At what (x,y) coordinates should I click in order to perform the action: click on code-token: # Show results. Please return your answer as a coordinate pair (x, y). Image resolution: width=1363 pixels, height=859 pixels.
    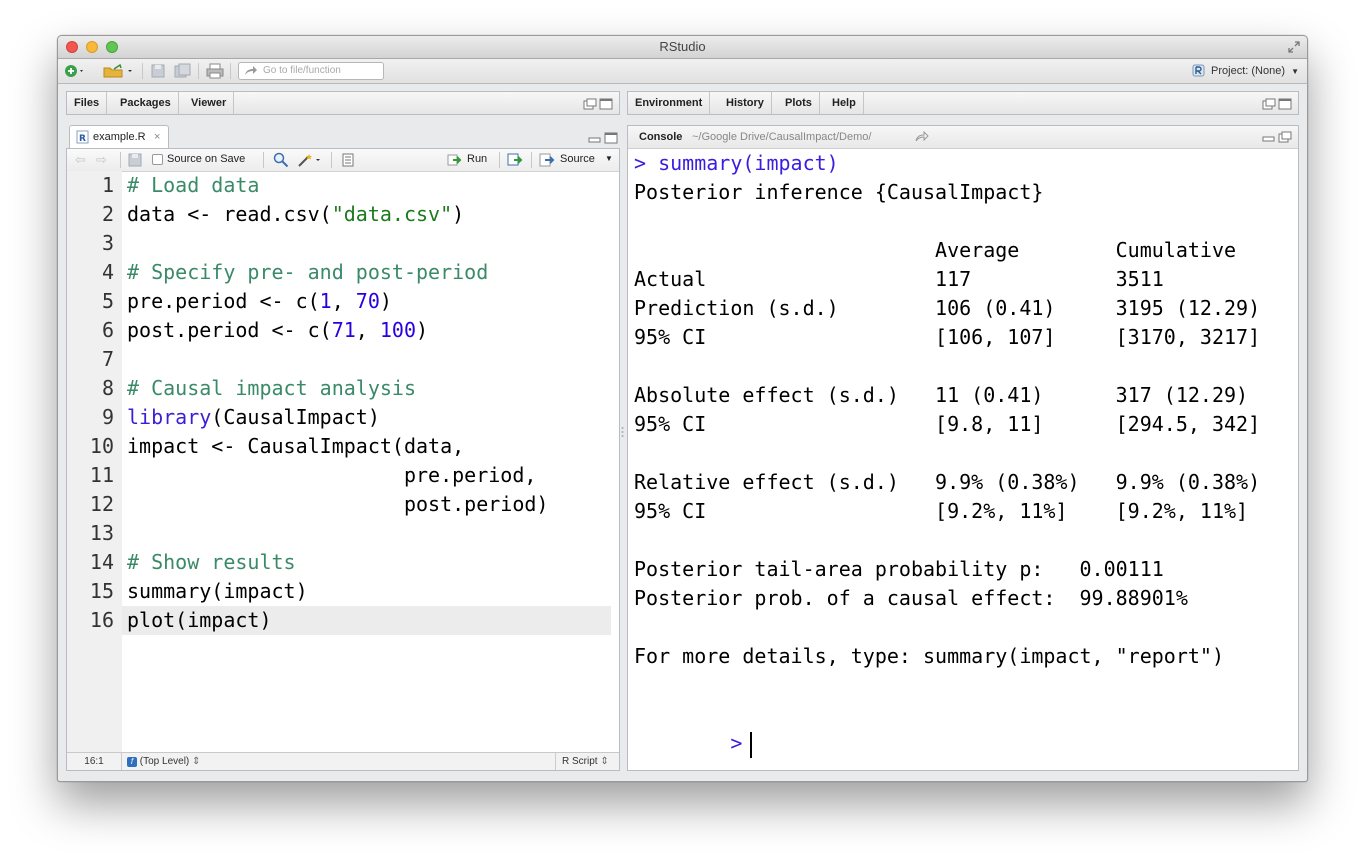
    Looking at the image, I should click on (211, 562).